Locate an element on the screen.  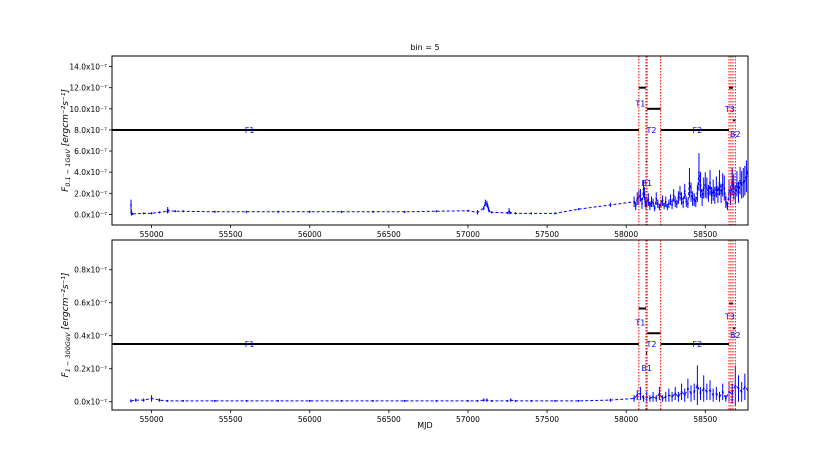
top-x-tick-label: 56000 is located at coordinates (310, 234).